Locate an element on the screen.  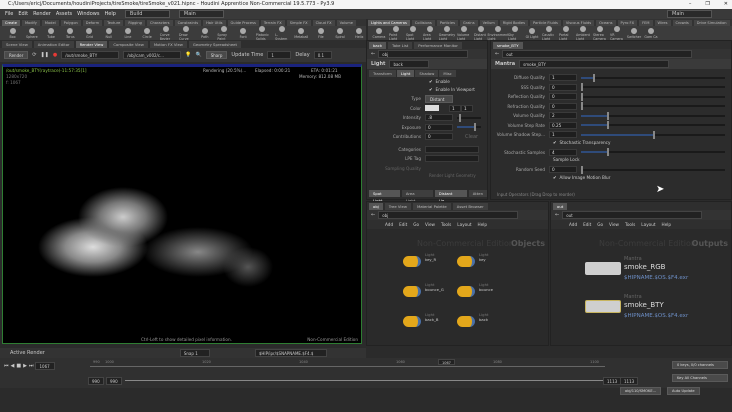
maximize-button: ❐ is located at coordinates (707, 4).